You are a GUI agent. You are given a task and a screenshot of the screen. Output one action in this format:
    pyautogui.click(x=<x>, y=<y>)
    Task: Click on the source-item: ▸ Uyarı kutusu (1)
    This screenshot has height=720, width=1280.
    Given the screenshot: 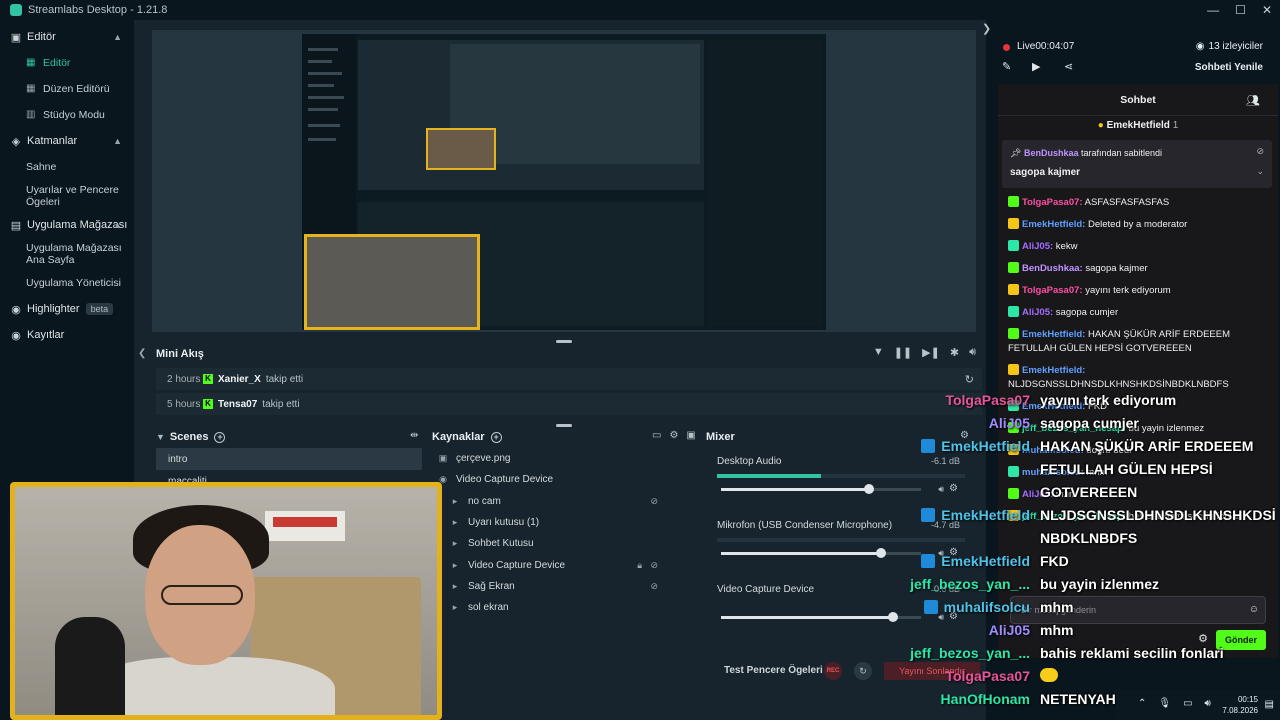 What is the action you would take?
    pyautogui.click(x=564, y=522)
    